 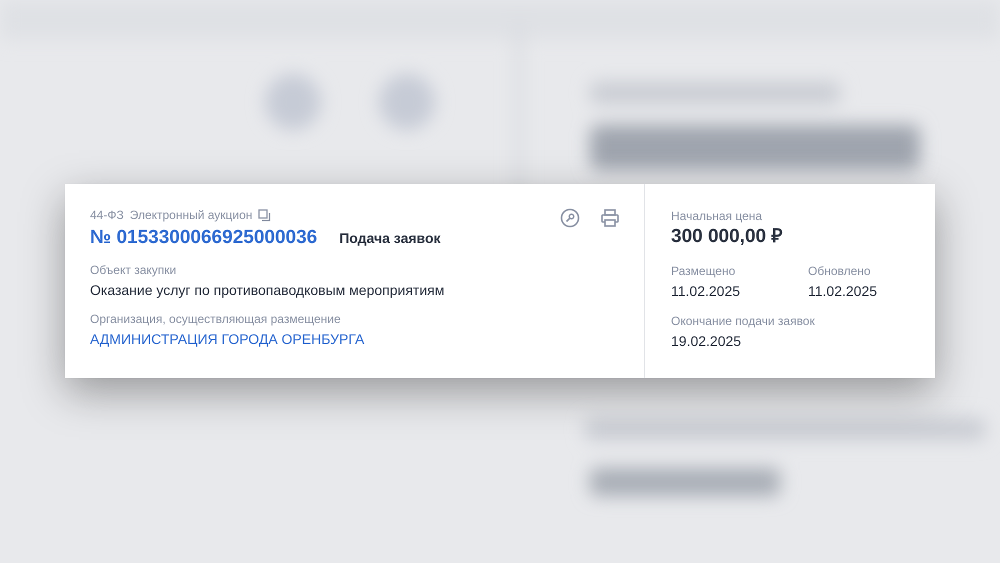 I want to click on law-label: 44-ФЗ, so click(x=107, y=215).